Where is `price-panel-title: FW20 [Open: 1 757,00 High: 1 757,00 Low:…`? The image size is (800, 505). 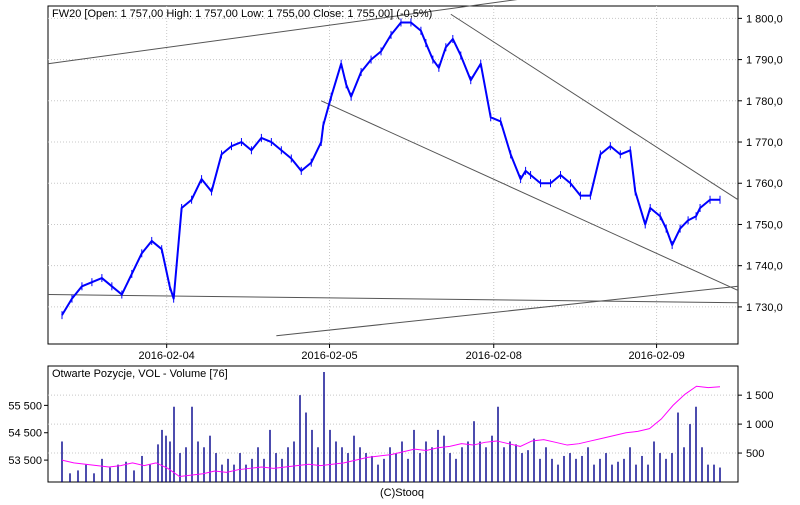
price-panel-title: FW20 [Open: 1 757,00 High: 1 757,00 Low:… is located at coordinates (242, 14).